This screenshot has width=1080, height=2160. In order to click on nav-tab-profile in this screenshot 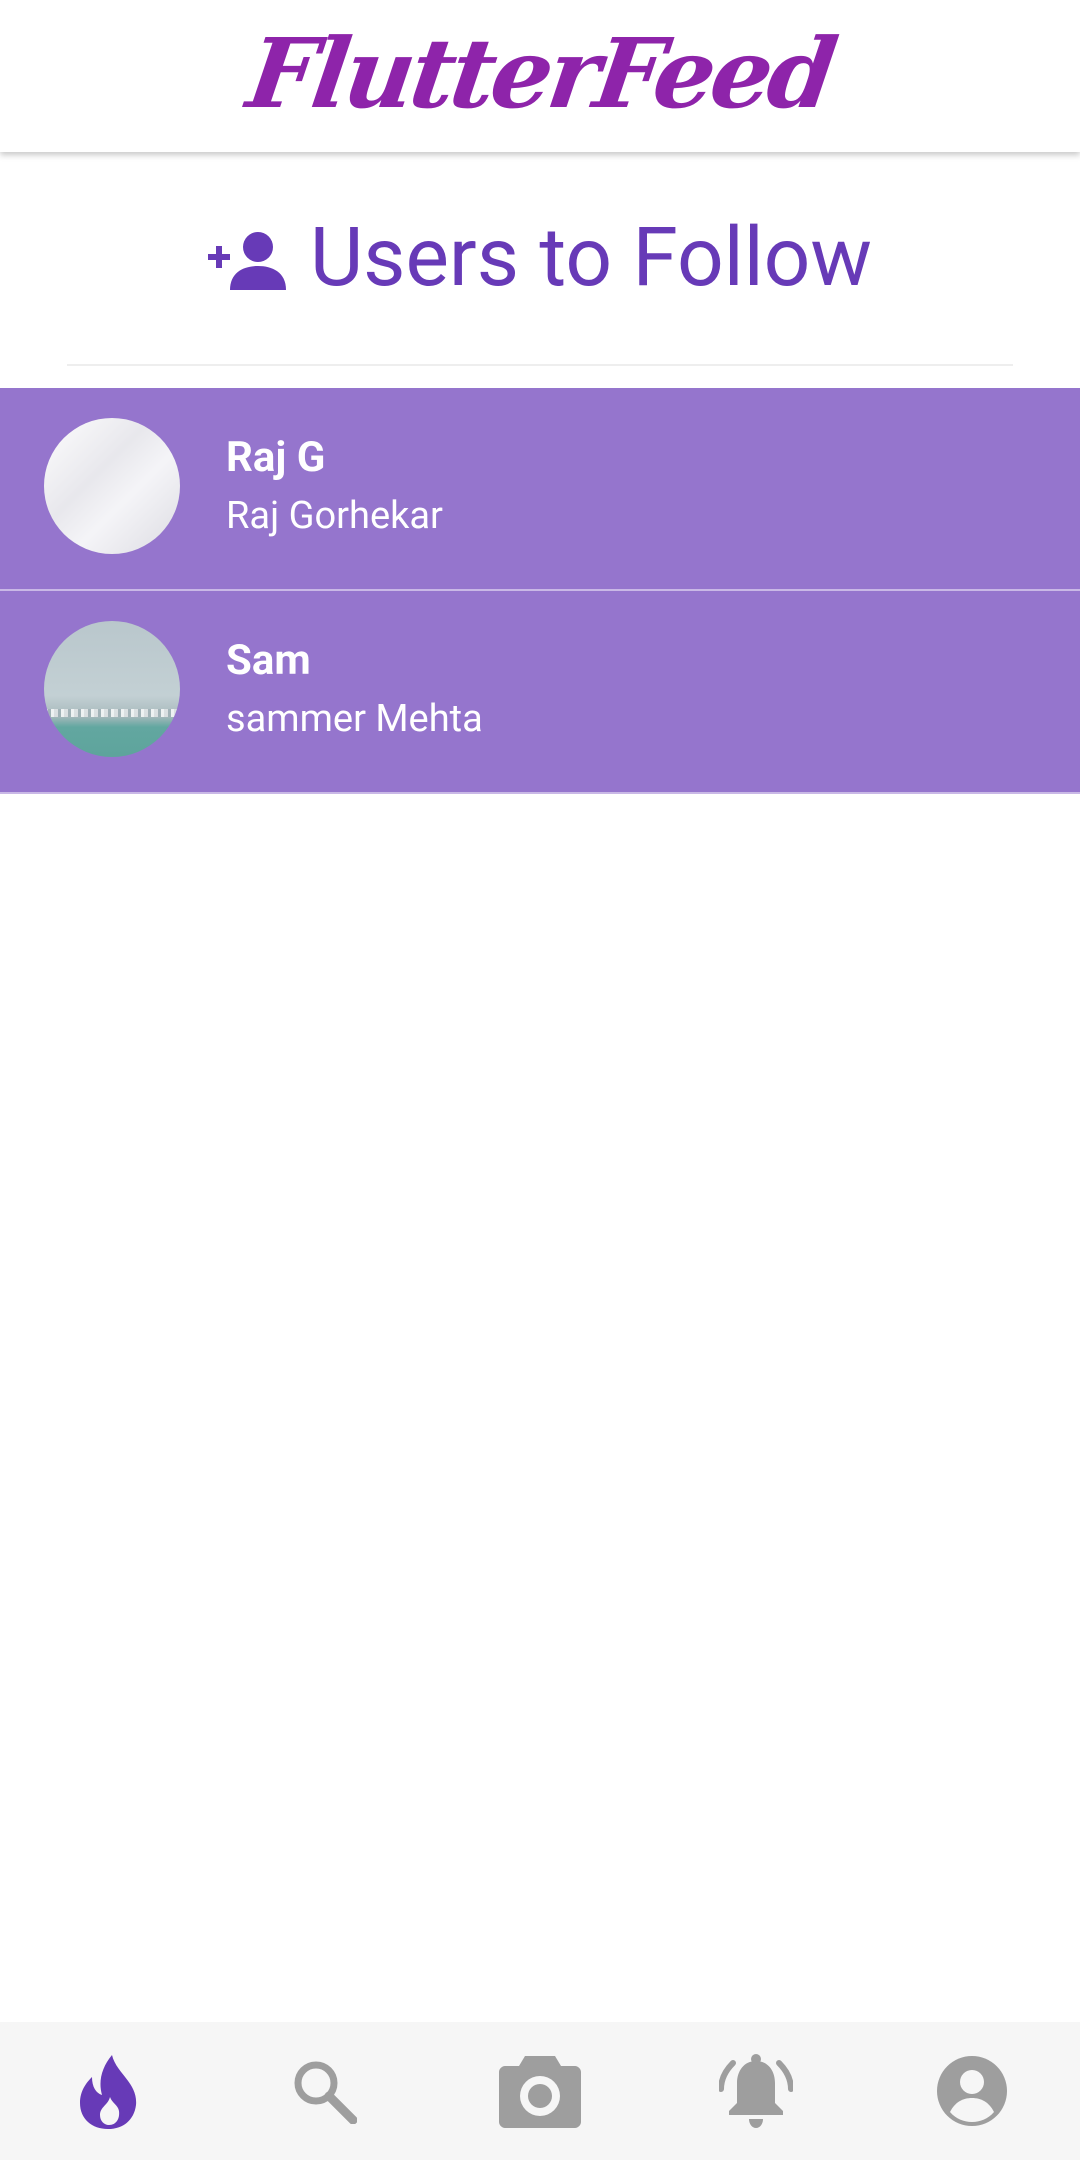, I will do `click(972, 2091)`.